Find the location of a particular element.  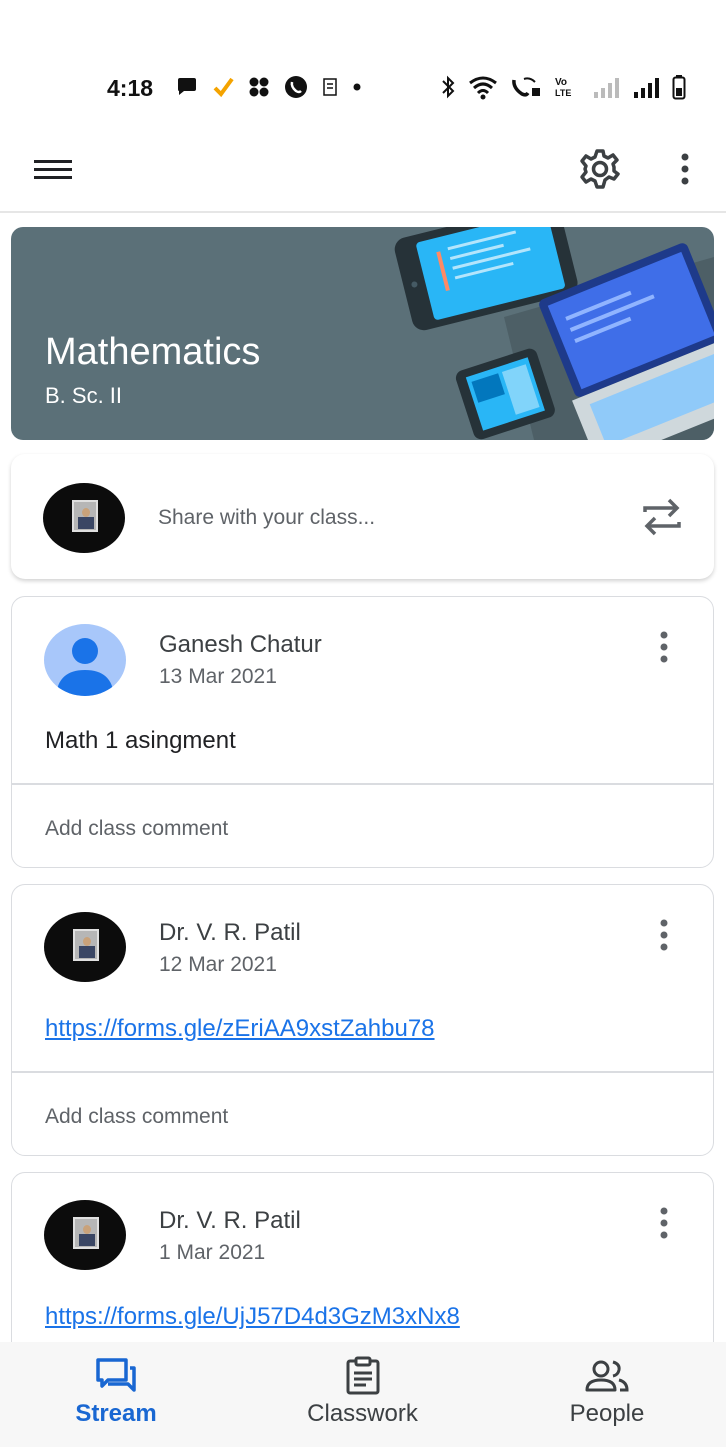

more-options-button is located at coordinates (685, 169).